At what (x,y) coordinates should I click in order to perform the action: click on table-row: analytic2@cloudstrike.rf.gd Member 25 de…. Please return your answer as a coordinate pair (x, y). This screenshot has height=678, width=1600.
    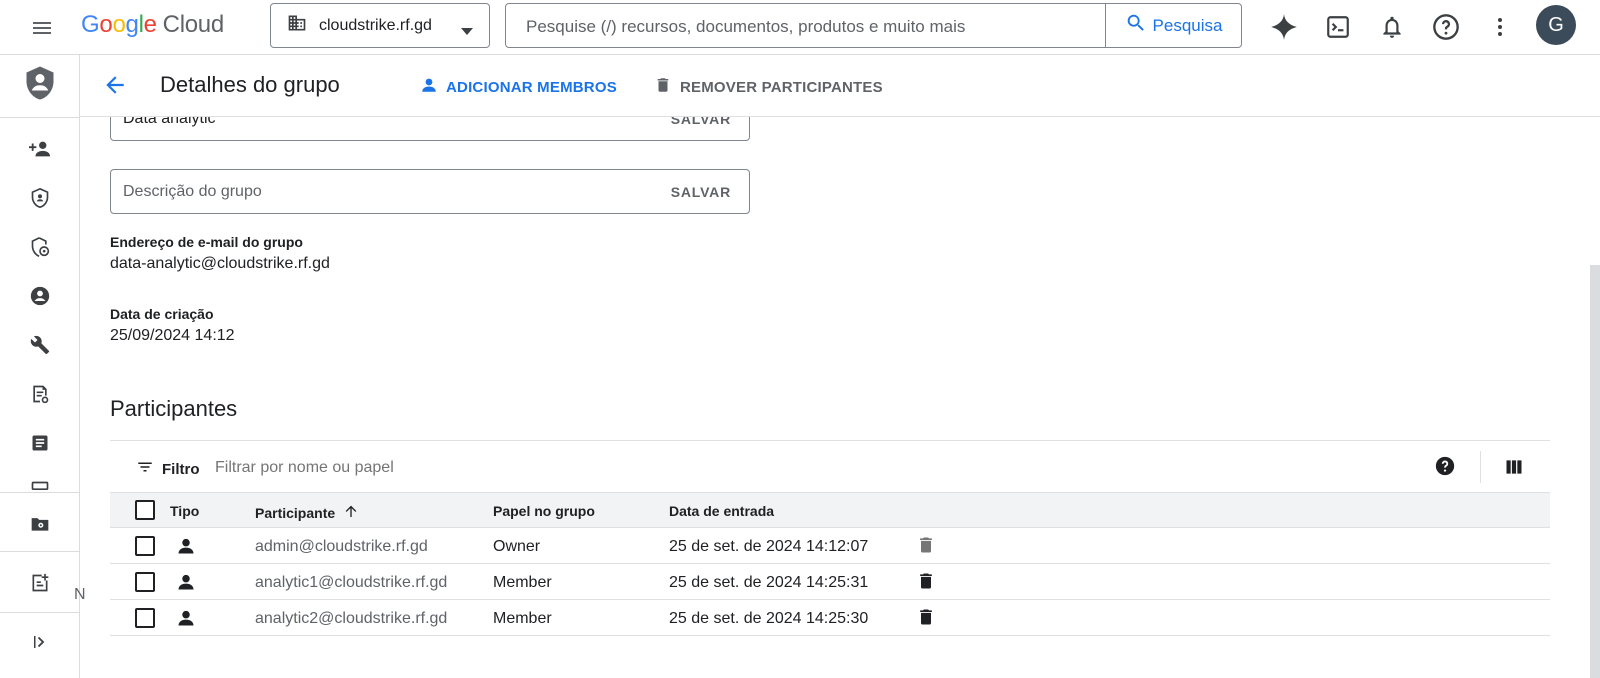
    Looking at the image, I should click on (830, 618).